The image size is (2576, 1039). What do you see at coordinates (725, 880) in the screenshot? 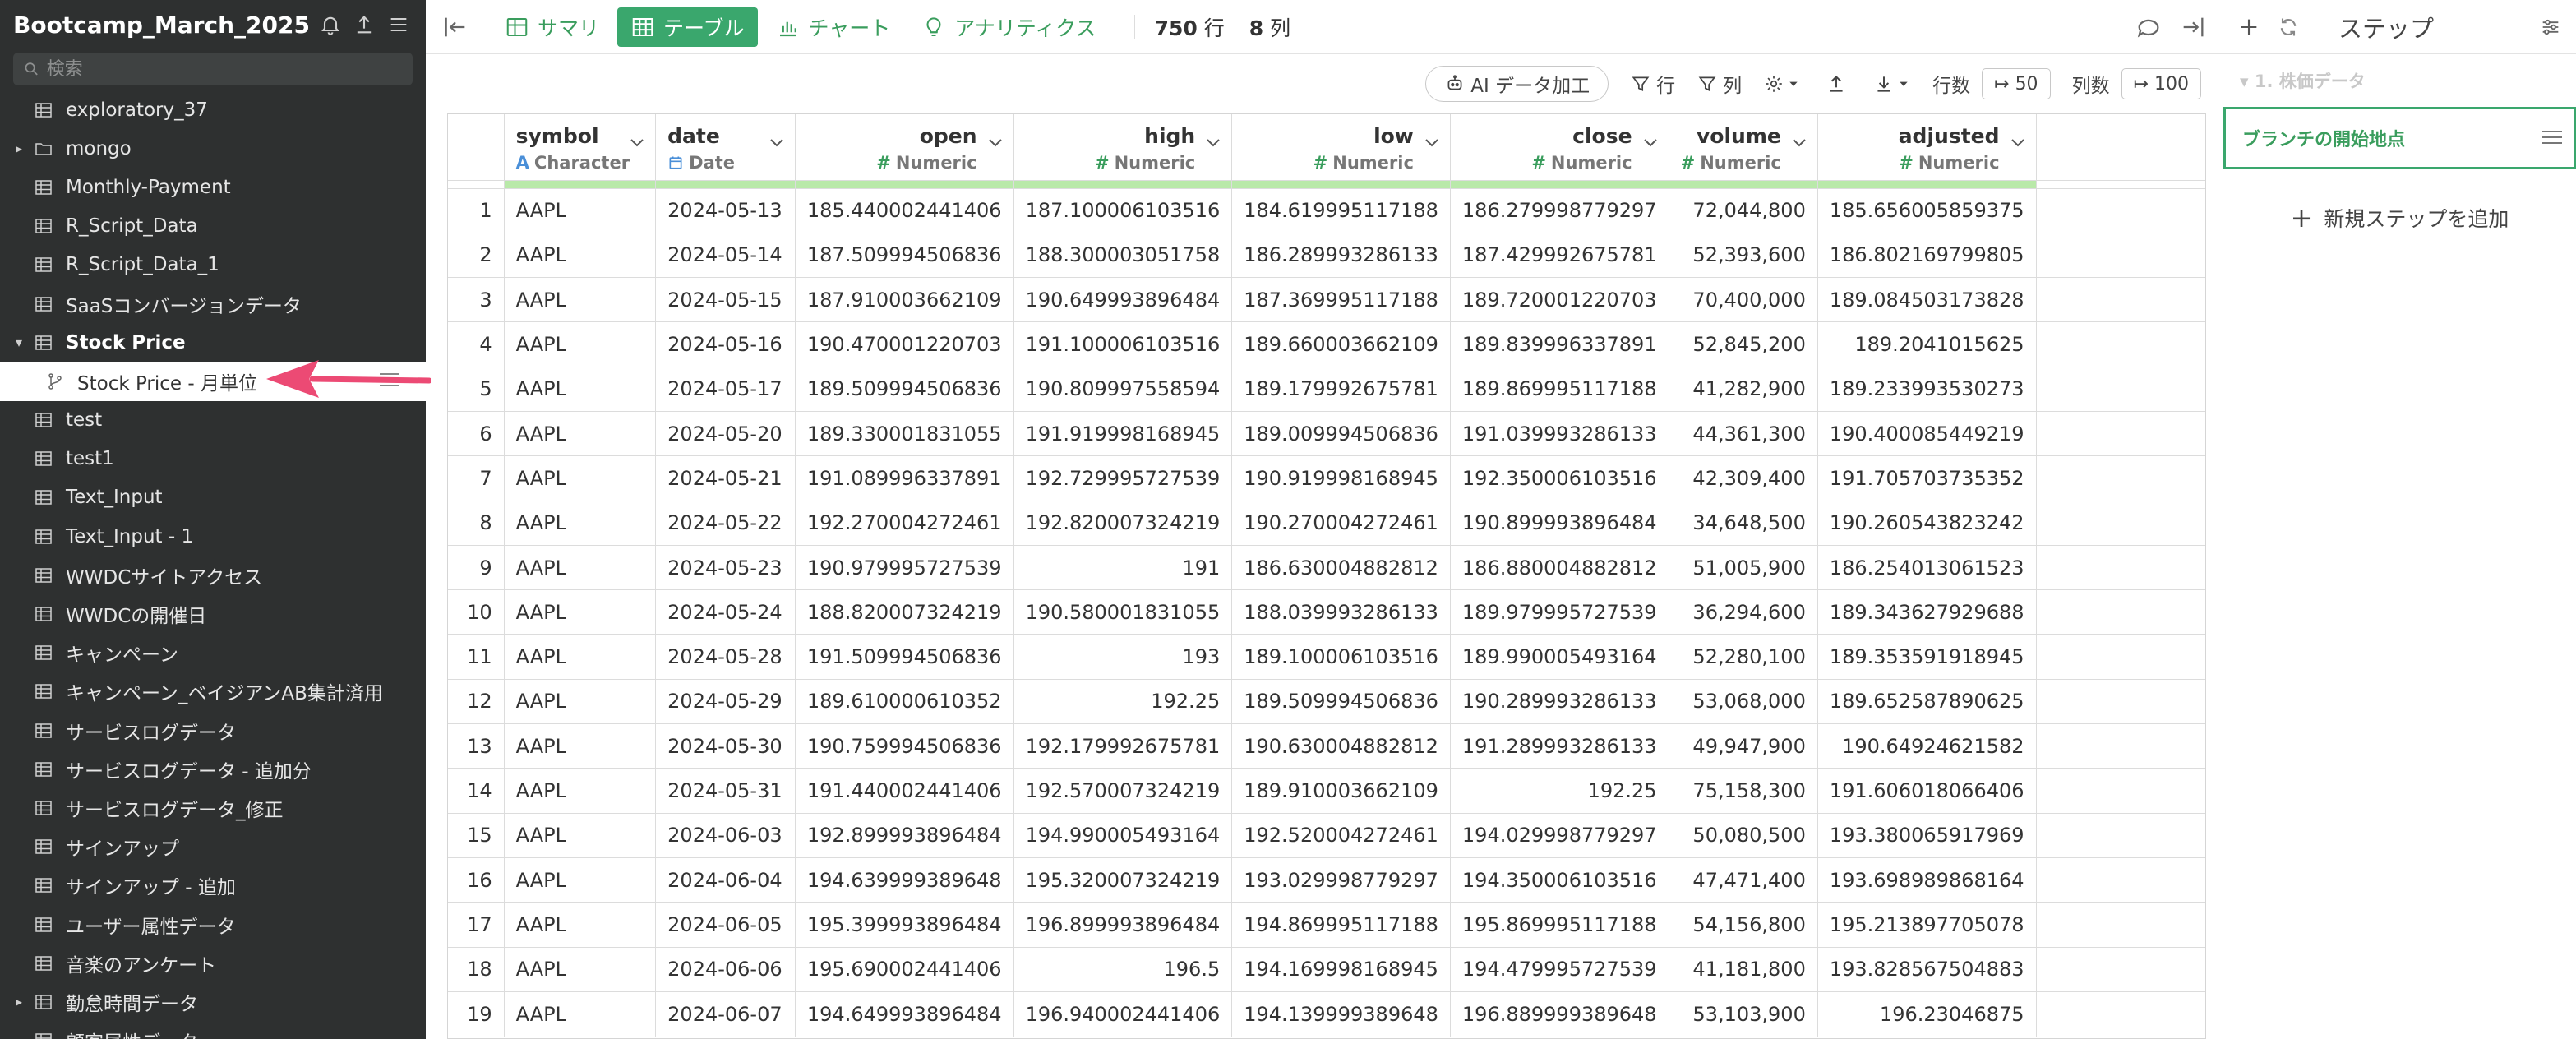
I see `table-cell: 2024-06-04` at bounding box center [725, 880].